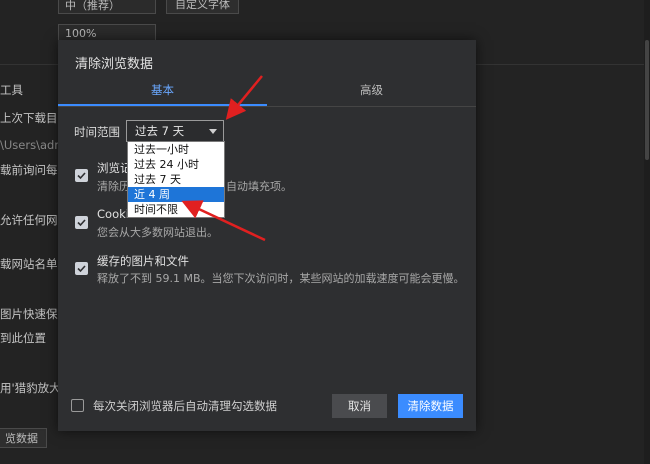  What do you see at coordinates (29, 314) in the screenshot?
I see `quick-save-label: 图片快速保` at bounding box center [29, 314].